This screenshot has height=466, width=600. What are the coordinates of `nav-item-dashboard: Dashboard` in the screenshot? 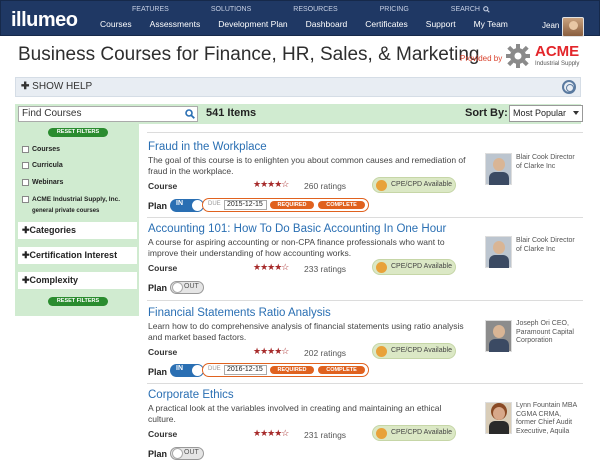 It's located at (327, 27).